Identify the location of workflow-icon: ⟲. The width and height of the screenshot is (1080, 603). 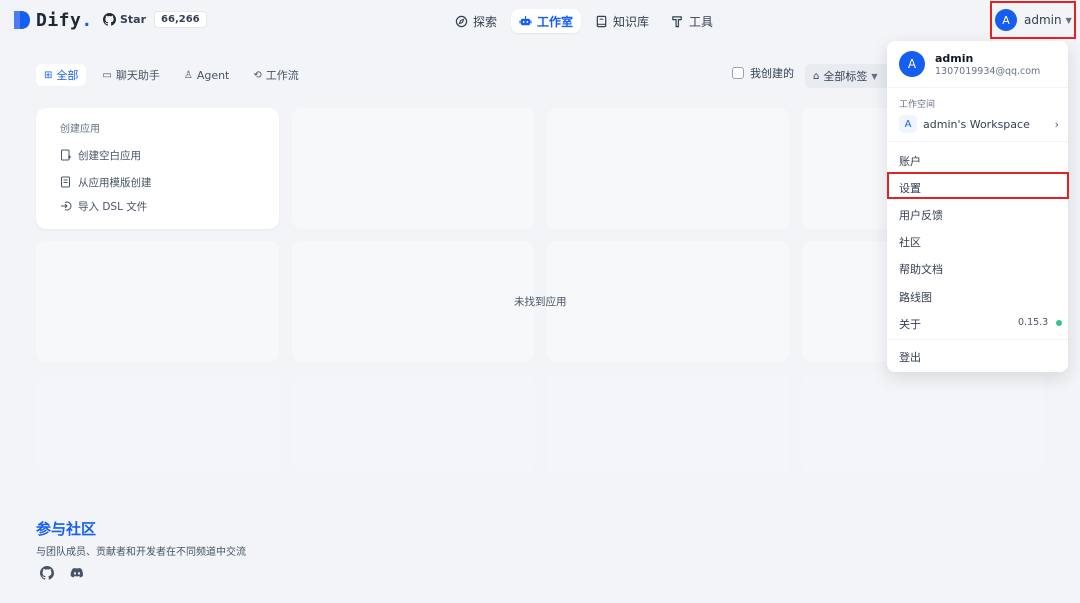
(257, 75).